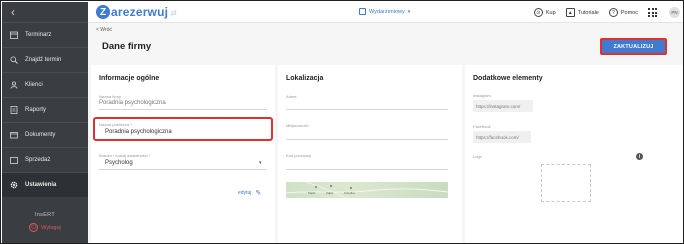  What do you see at coordinates (38, 160) in the screenshot?
I see `sidebar-item-label: Sprzedaż` at bounding box center [38, 160].